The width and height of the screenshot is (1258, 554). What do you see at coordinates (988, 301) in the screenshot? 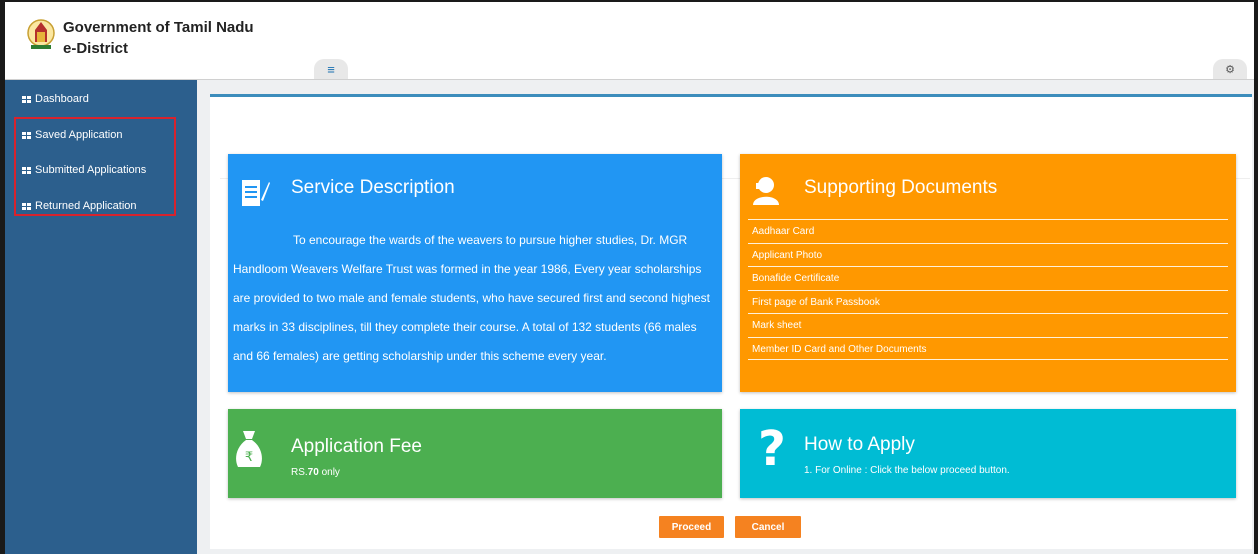
I see `list-item: First page of Bank Passbook` at bounding box center [988, 301].